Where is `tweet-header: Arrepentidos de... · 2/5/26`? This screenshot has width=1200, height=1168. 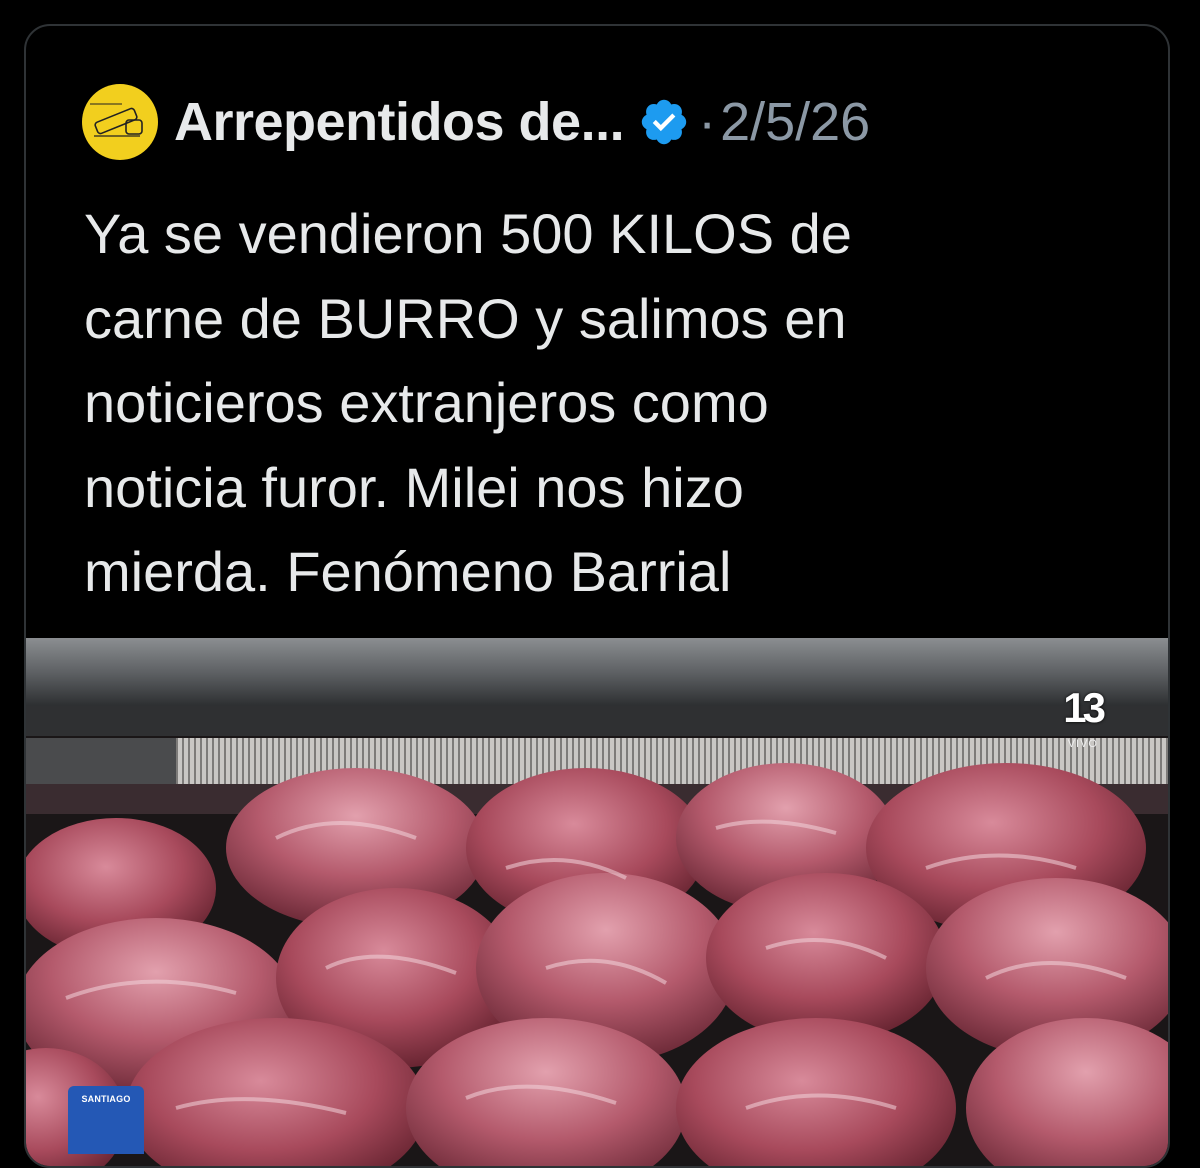 tweet-header: Arrepentidos de... · 2/5/26 is located at coordinates (476, 122).